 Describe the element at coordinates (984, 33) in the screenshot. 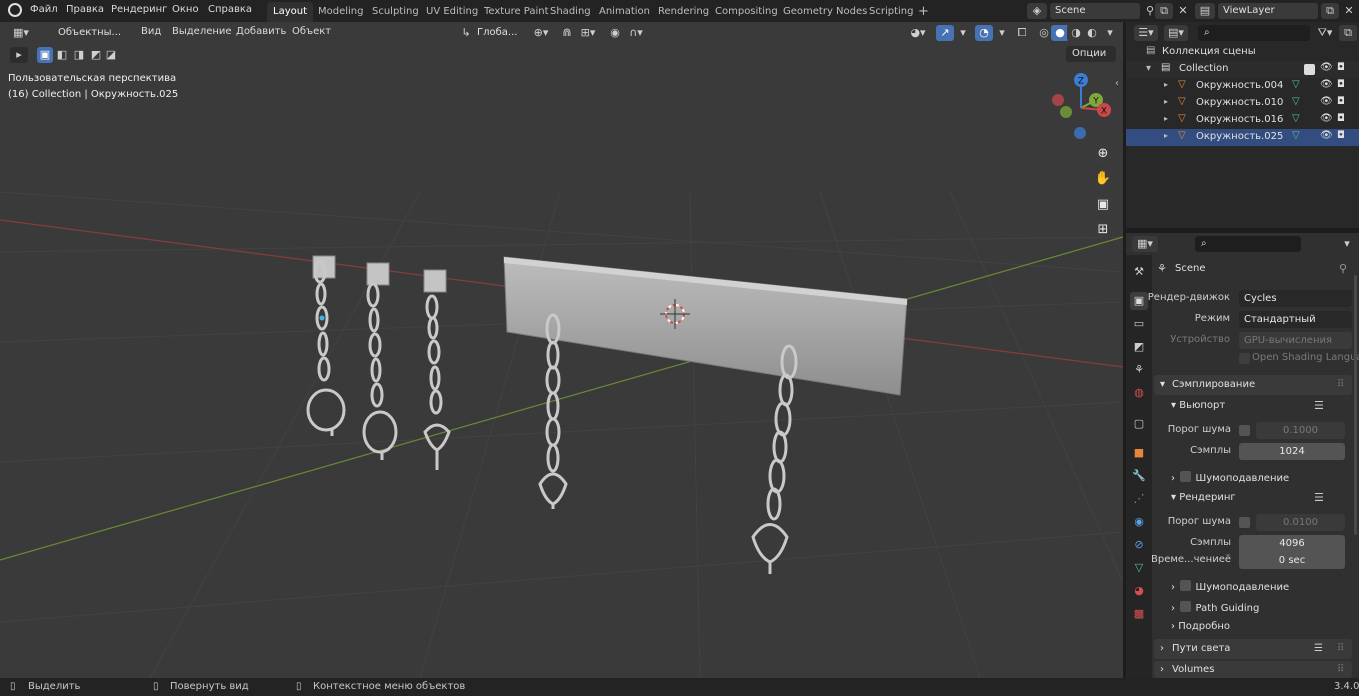

I see `overlay-toggle-icon: ◔` at that location.